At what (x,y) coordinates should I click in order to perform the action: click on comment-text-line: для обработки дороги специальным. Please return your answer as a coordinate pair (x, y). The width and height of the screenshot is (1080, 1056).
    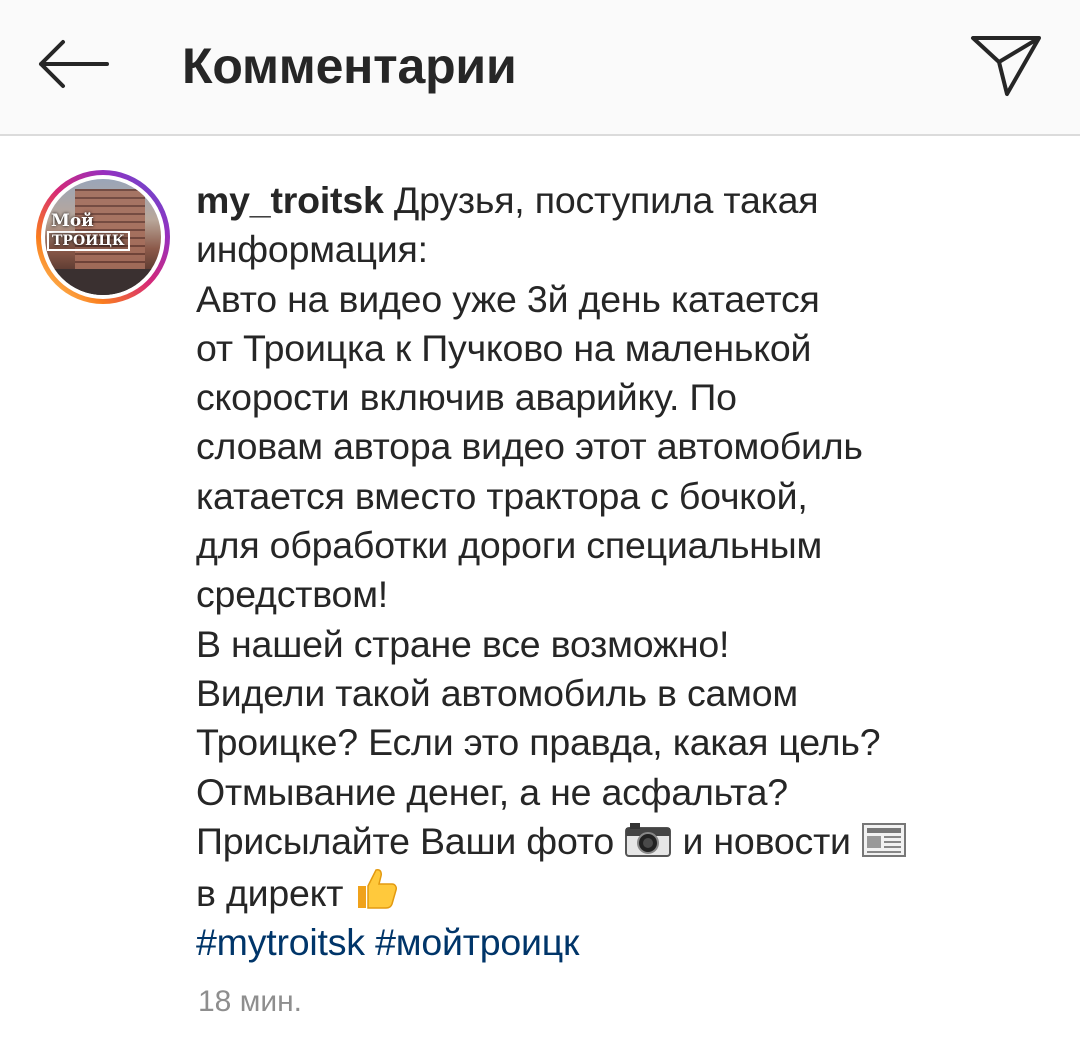
    Looking at the image, I should click on (509, 545).